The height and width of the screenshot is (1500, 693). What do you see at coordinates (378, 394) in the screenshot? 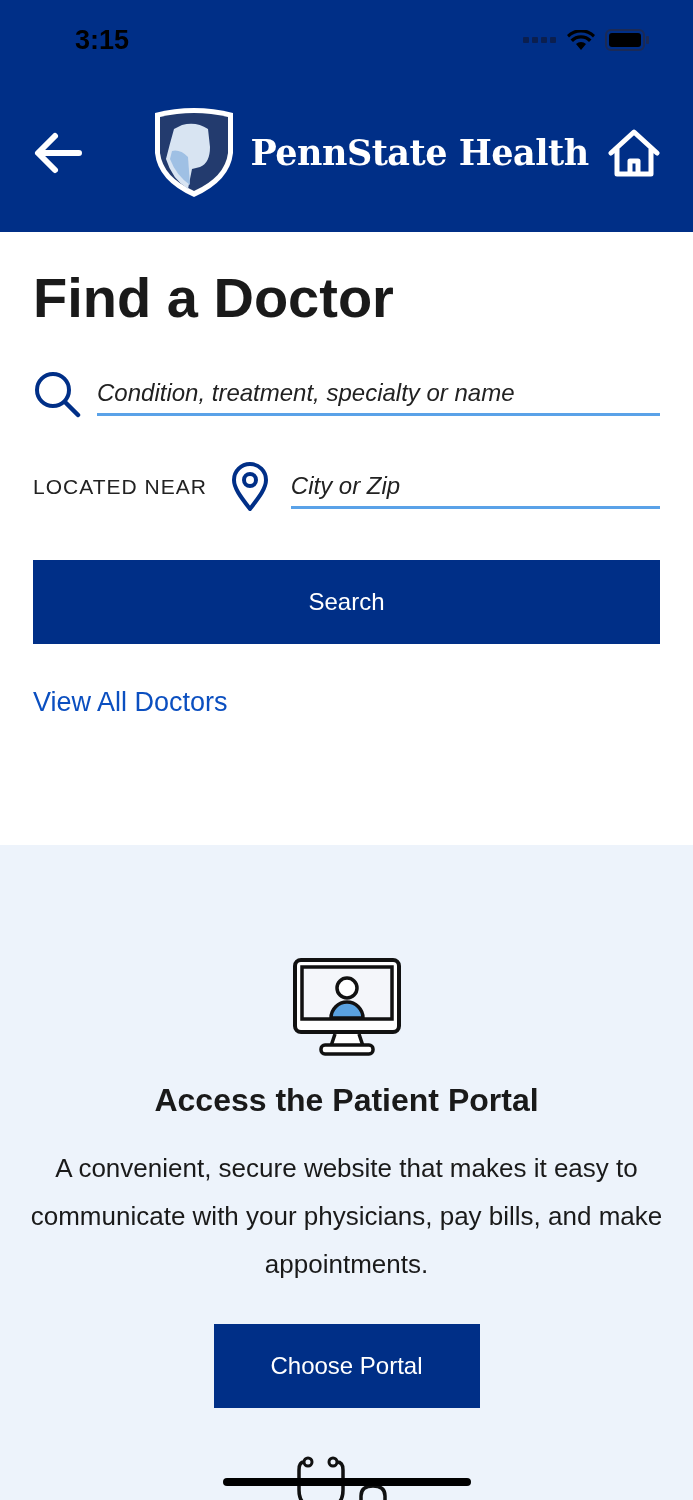
I see `search-field: Condition, treatment, specialty or name` at bounding box center [378, 394].